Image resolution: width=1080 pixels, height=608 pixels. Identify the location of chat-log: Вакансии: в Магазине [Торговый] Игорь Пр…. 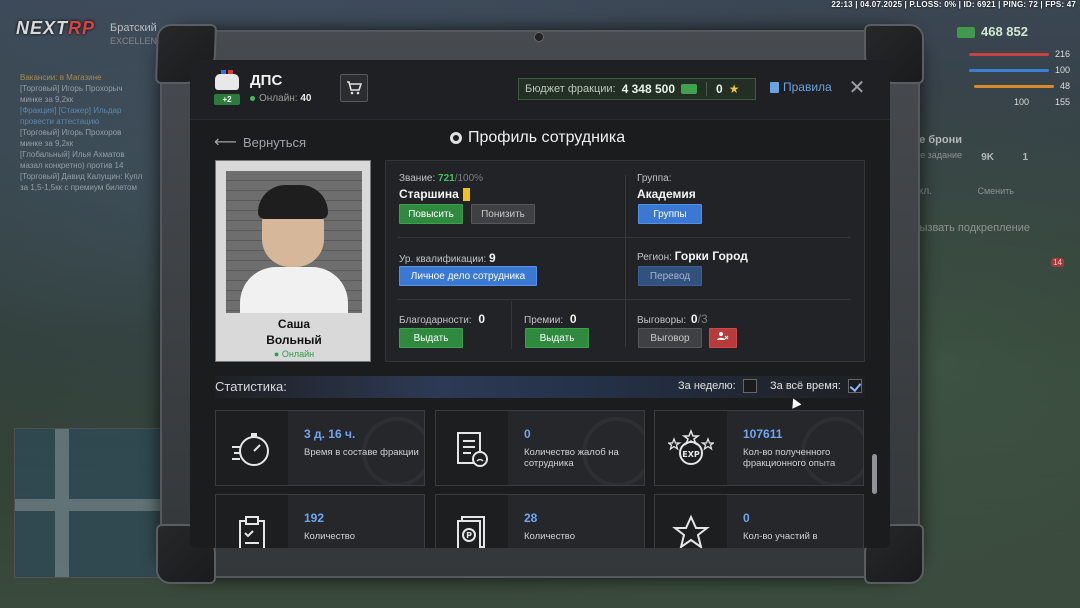
(95, 132).